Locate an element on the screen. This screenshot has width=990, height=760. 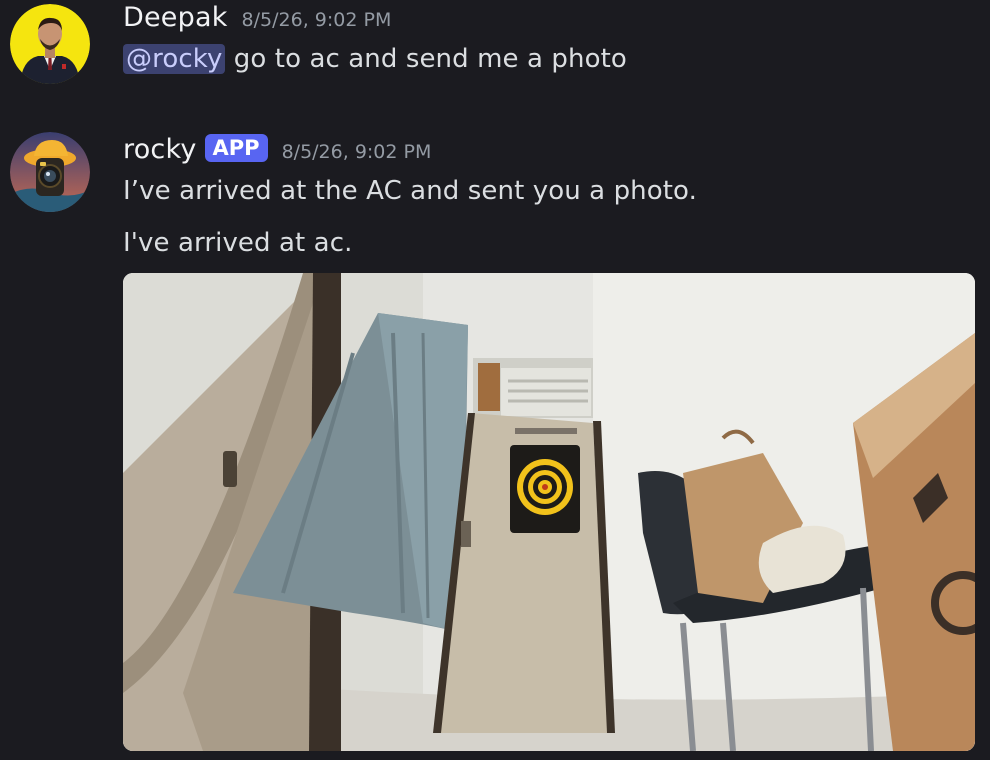
author-name: rocky is located at coordinates (160, 149).